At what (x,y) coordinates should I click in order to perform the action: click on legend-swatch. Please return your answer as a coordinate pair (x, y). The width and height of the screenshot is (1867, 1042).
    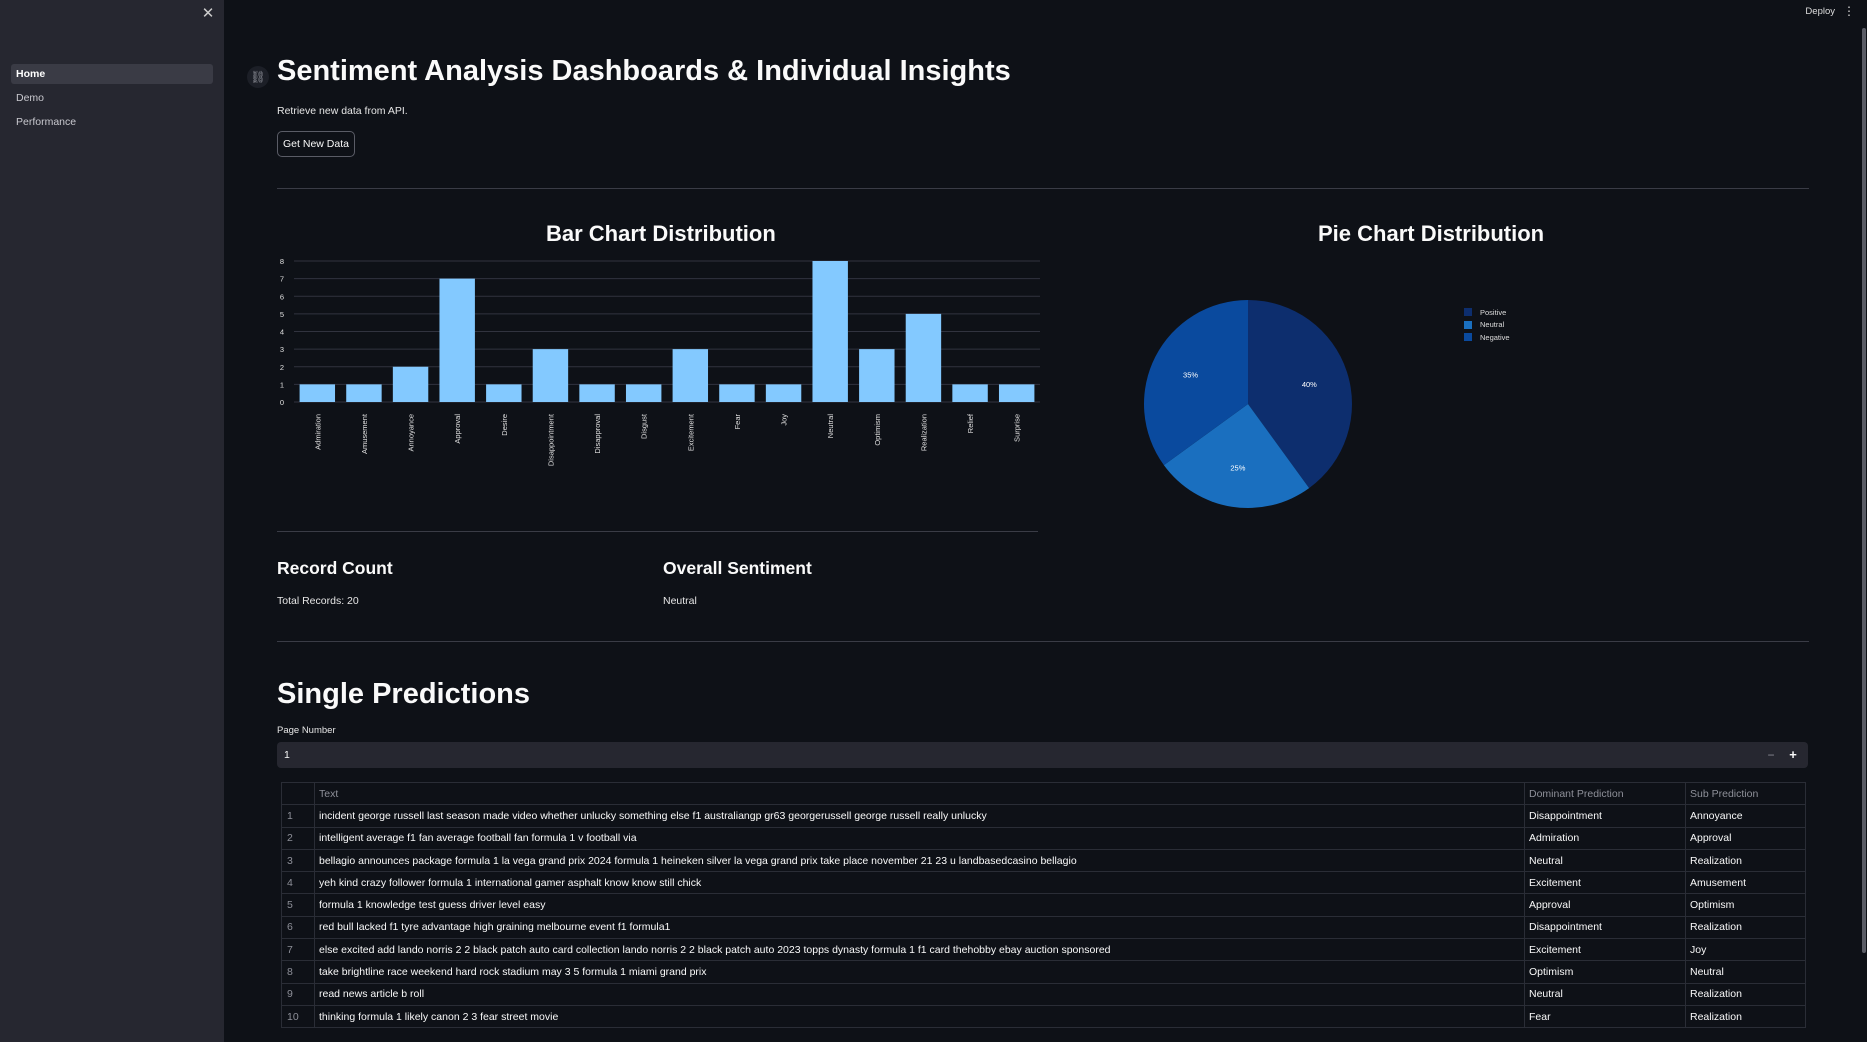
    Looking at the image, I should click on (1468, 312).